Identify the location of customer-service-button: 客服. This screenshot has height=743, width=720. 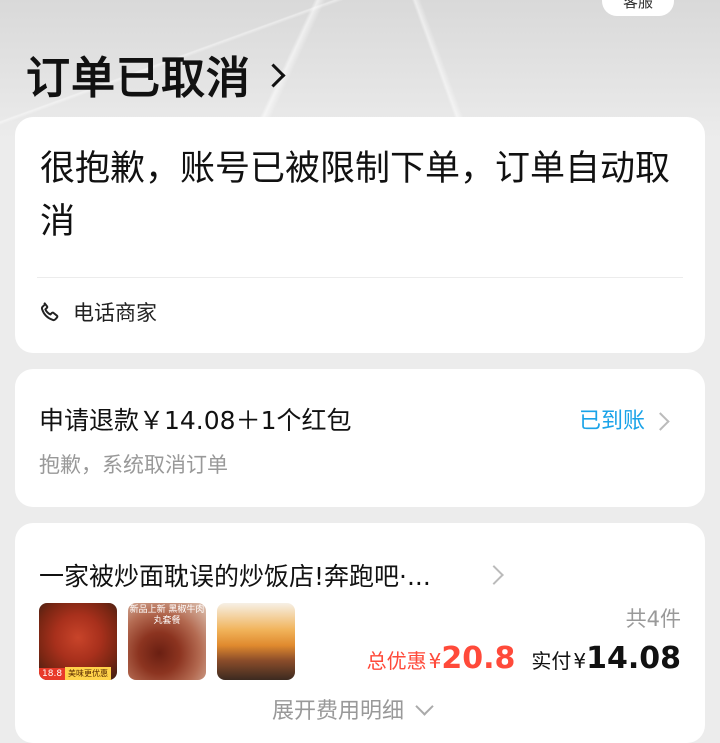
(638, 8).